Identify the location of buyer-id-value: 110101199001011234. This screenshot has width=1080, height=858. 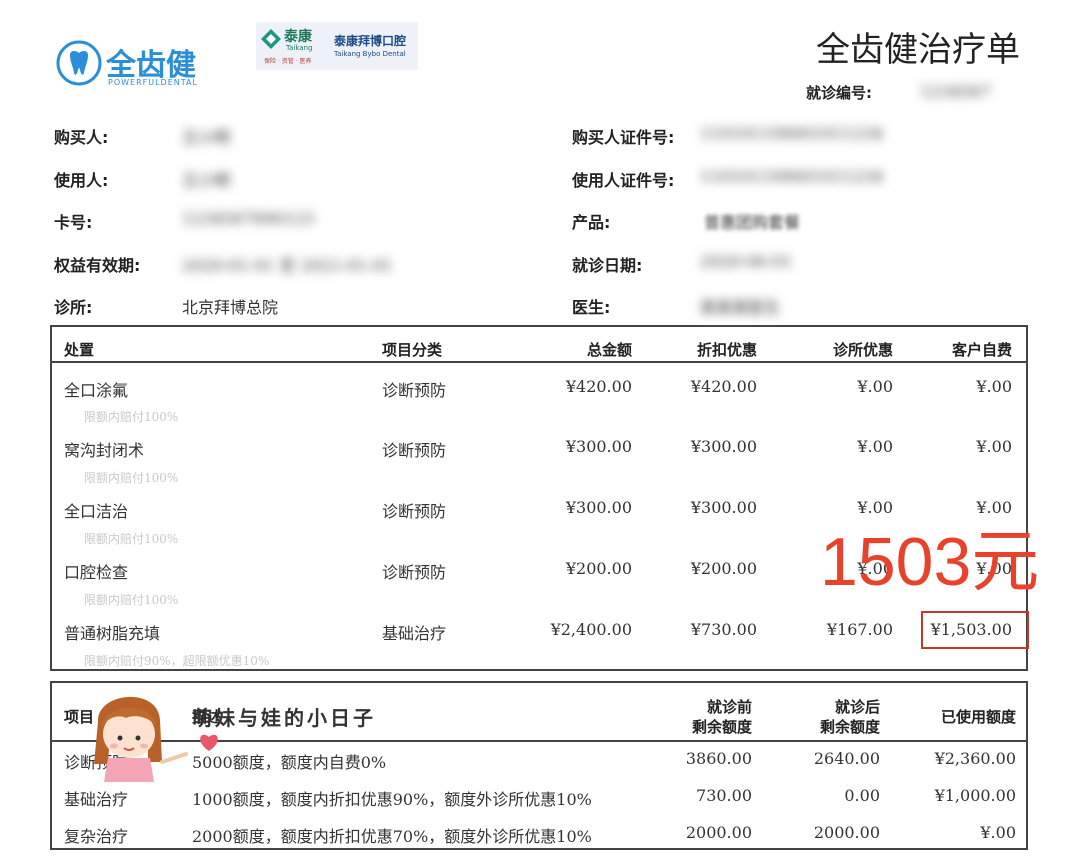
(792, 133).